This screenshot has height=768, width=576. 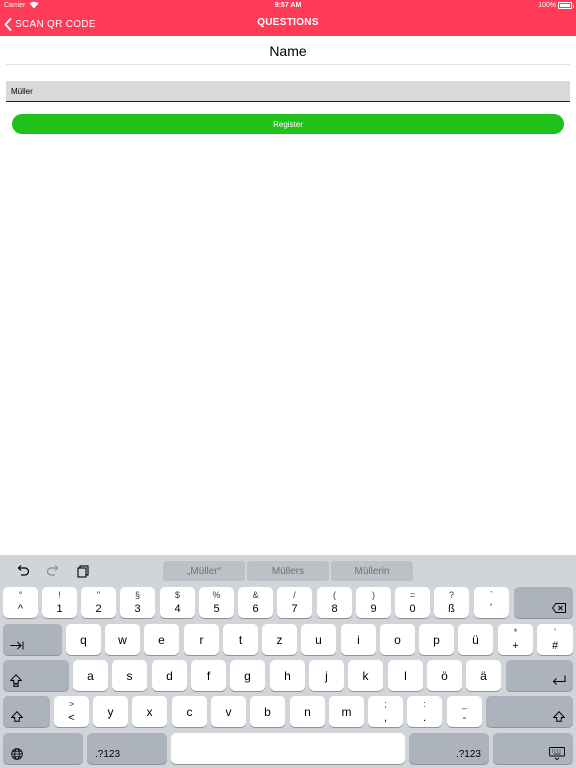 What do you see at coordinates (397, 639) in the screenshot?
I see `key-o: o` at bounding box center [397, 639].